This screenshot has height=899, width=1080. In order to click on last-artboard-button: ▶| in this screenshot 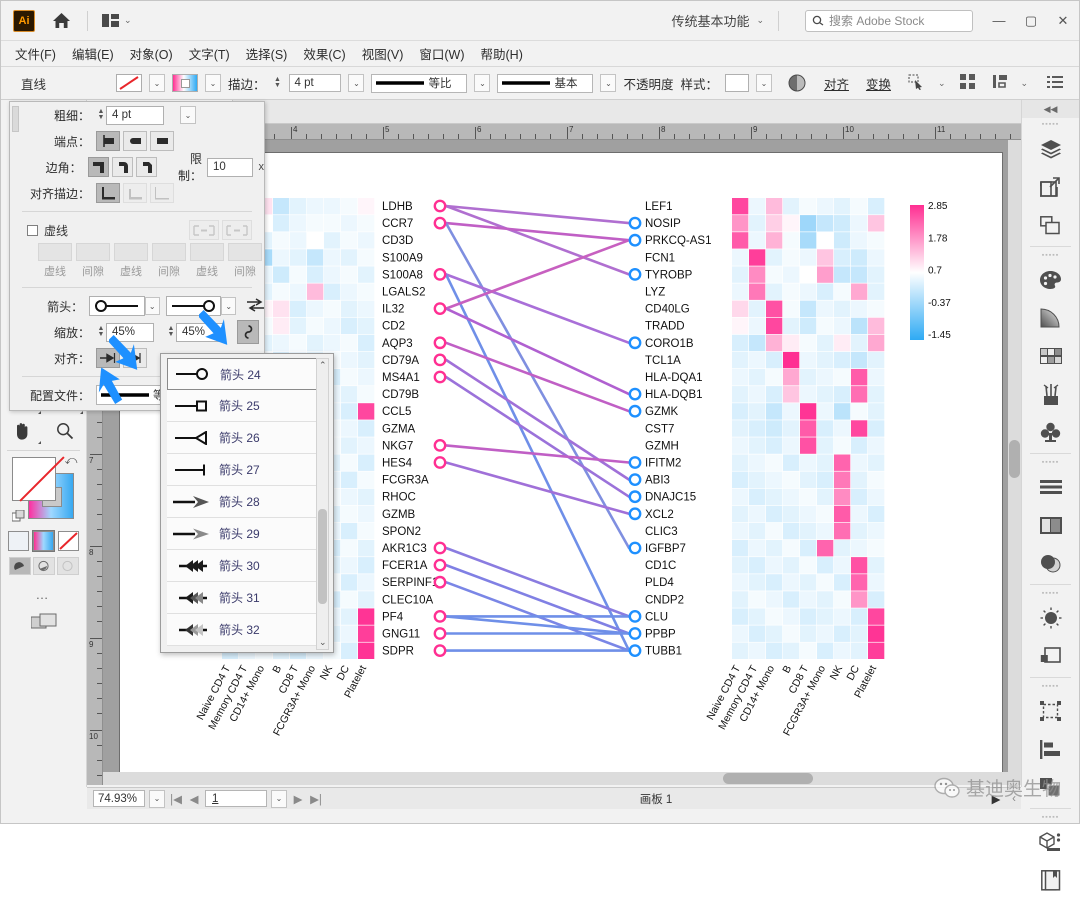, I will do `click(316, 799)`.